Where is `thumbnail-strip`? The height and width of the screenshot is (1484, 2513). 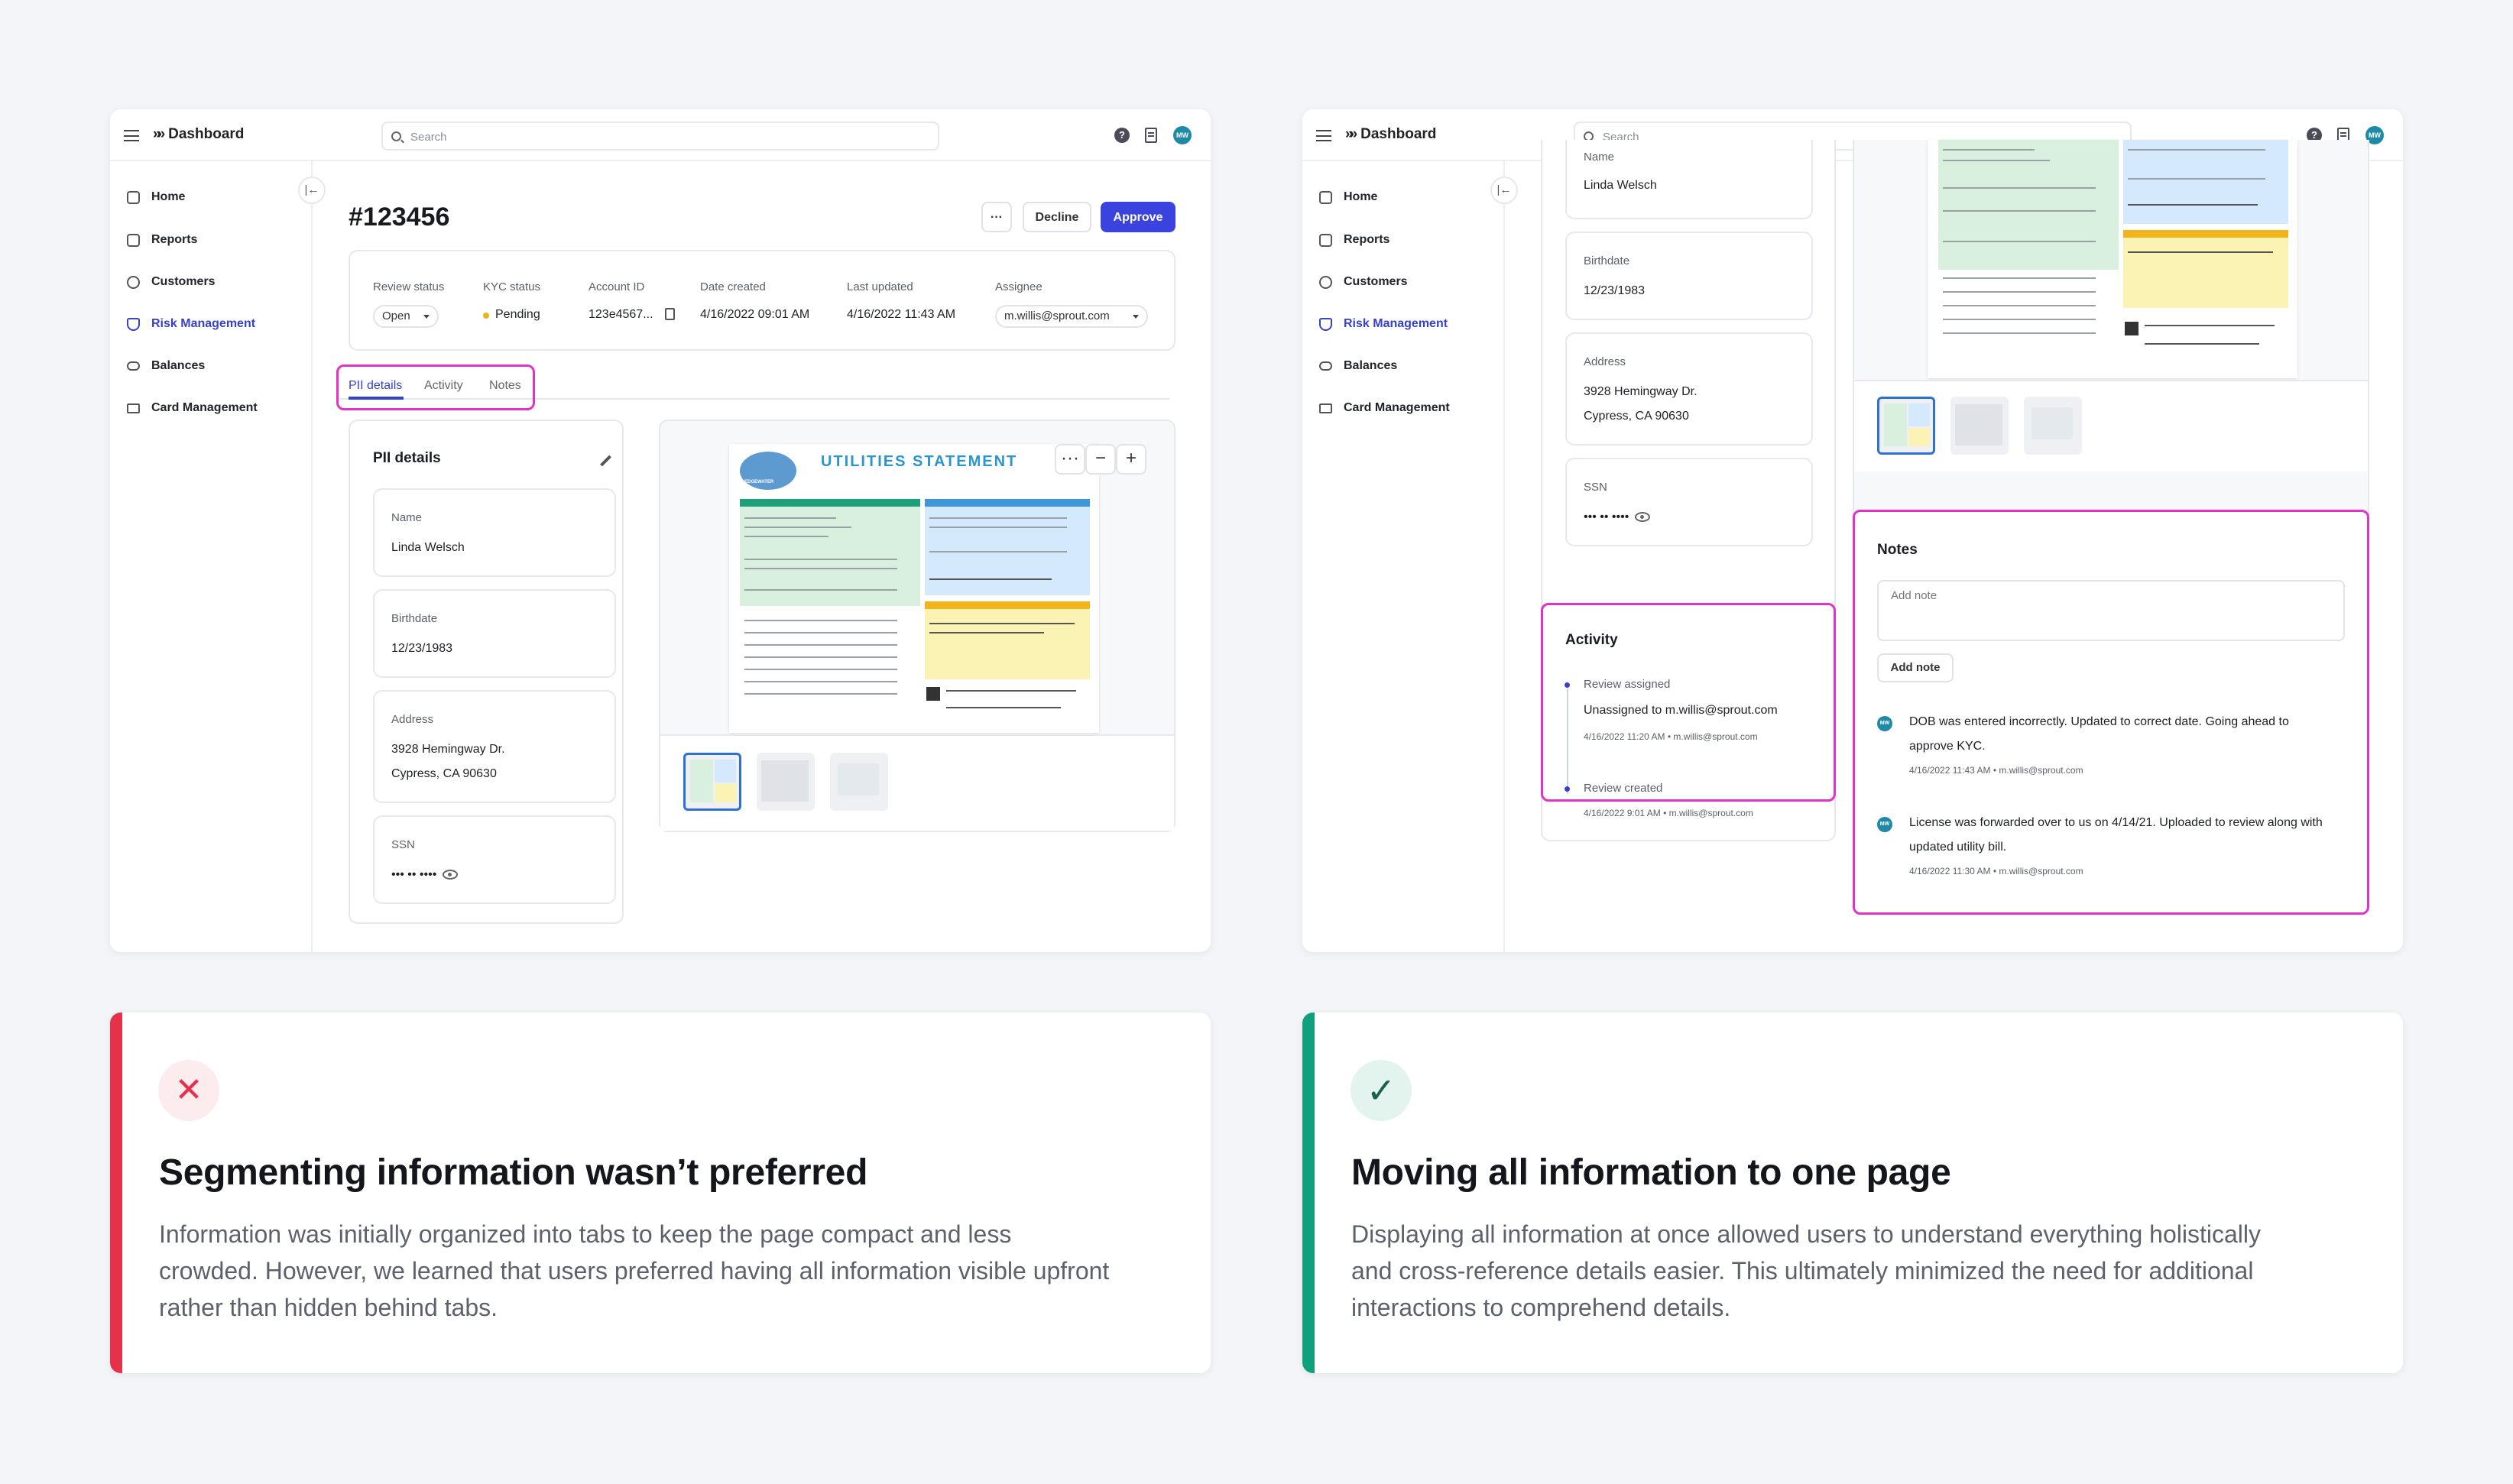 thumbnail-strip is located at coordinates (917, 783).